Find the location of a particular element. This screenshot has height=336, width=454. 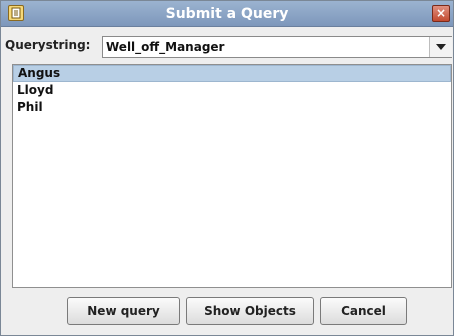

show-objects-button: Show Objects is located at coordinates (250, 311).